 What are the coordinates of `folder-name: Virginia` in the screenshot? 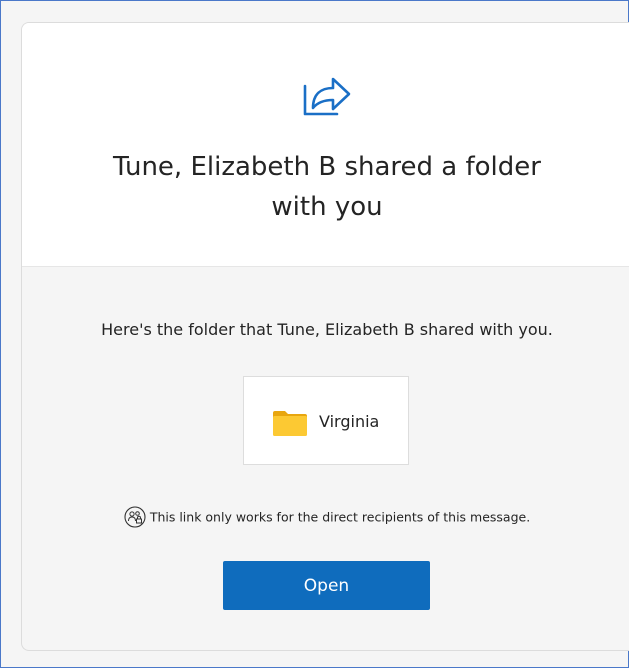 It's located at (349, 421).